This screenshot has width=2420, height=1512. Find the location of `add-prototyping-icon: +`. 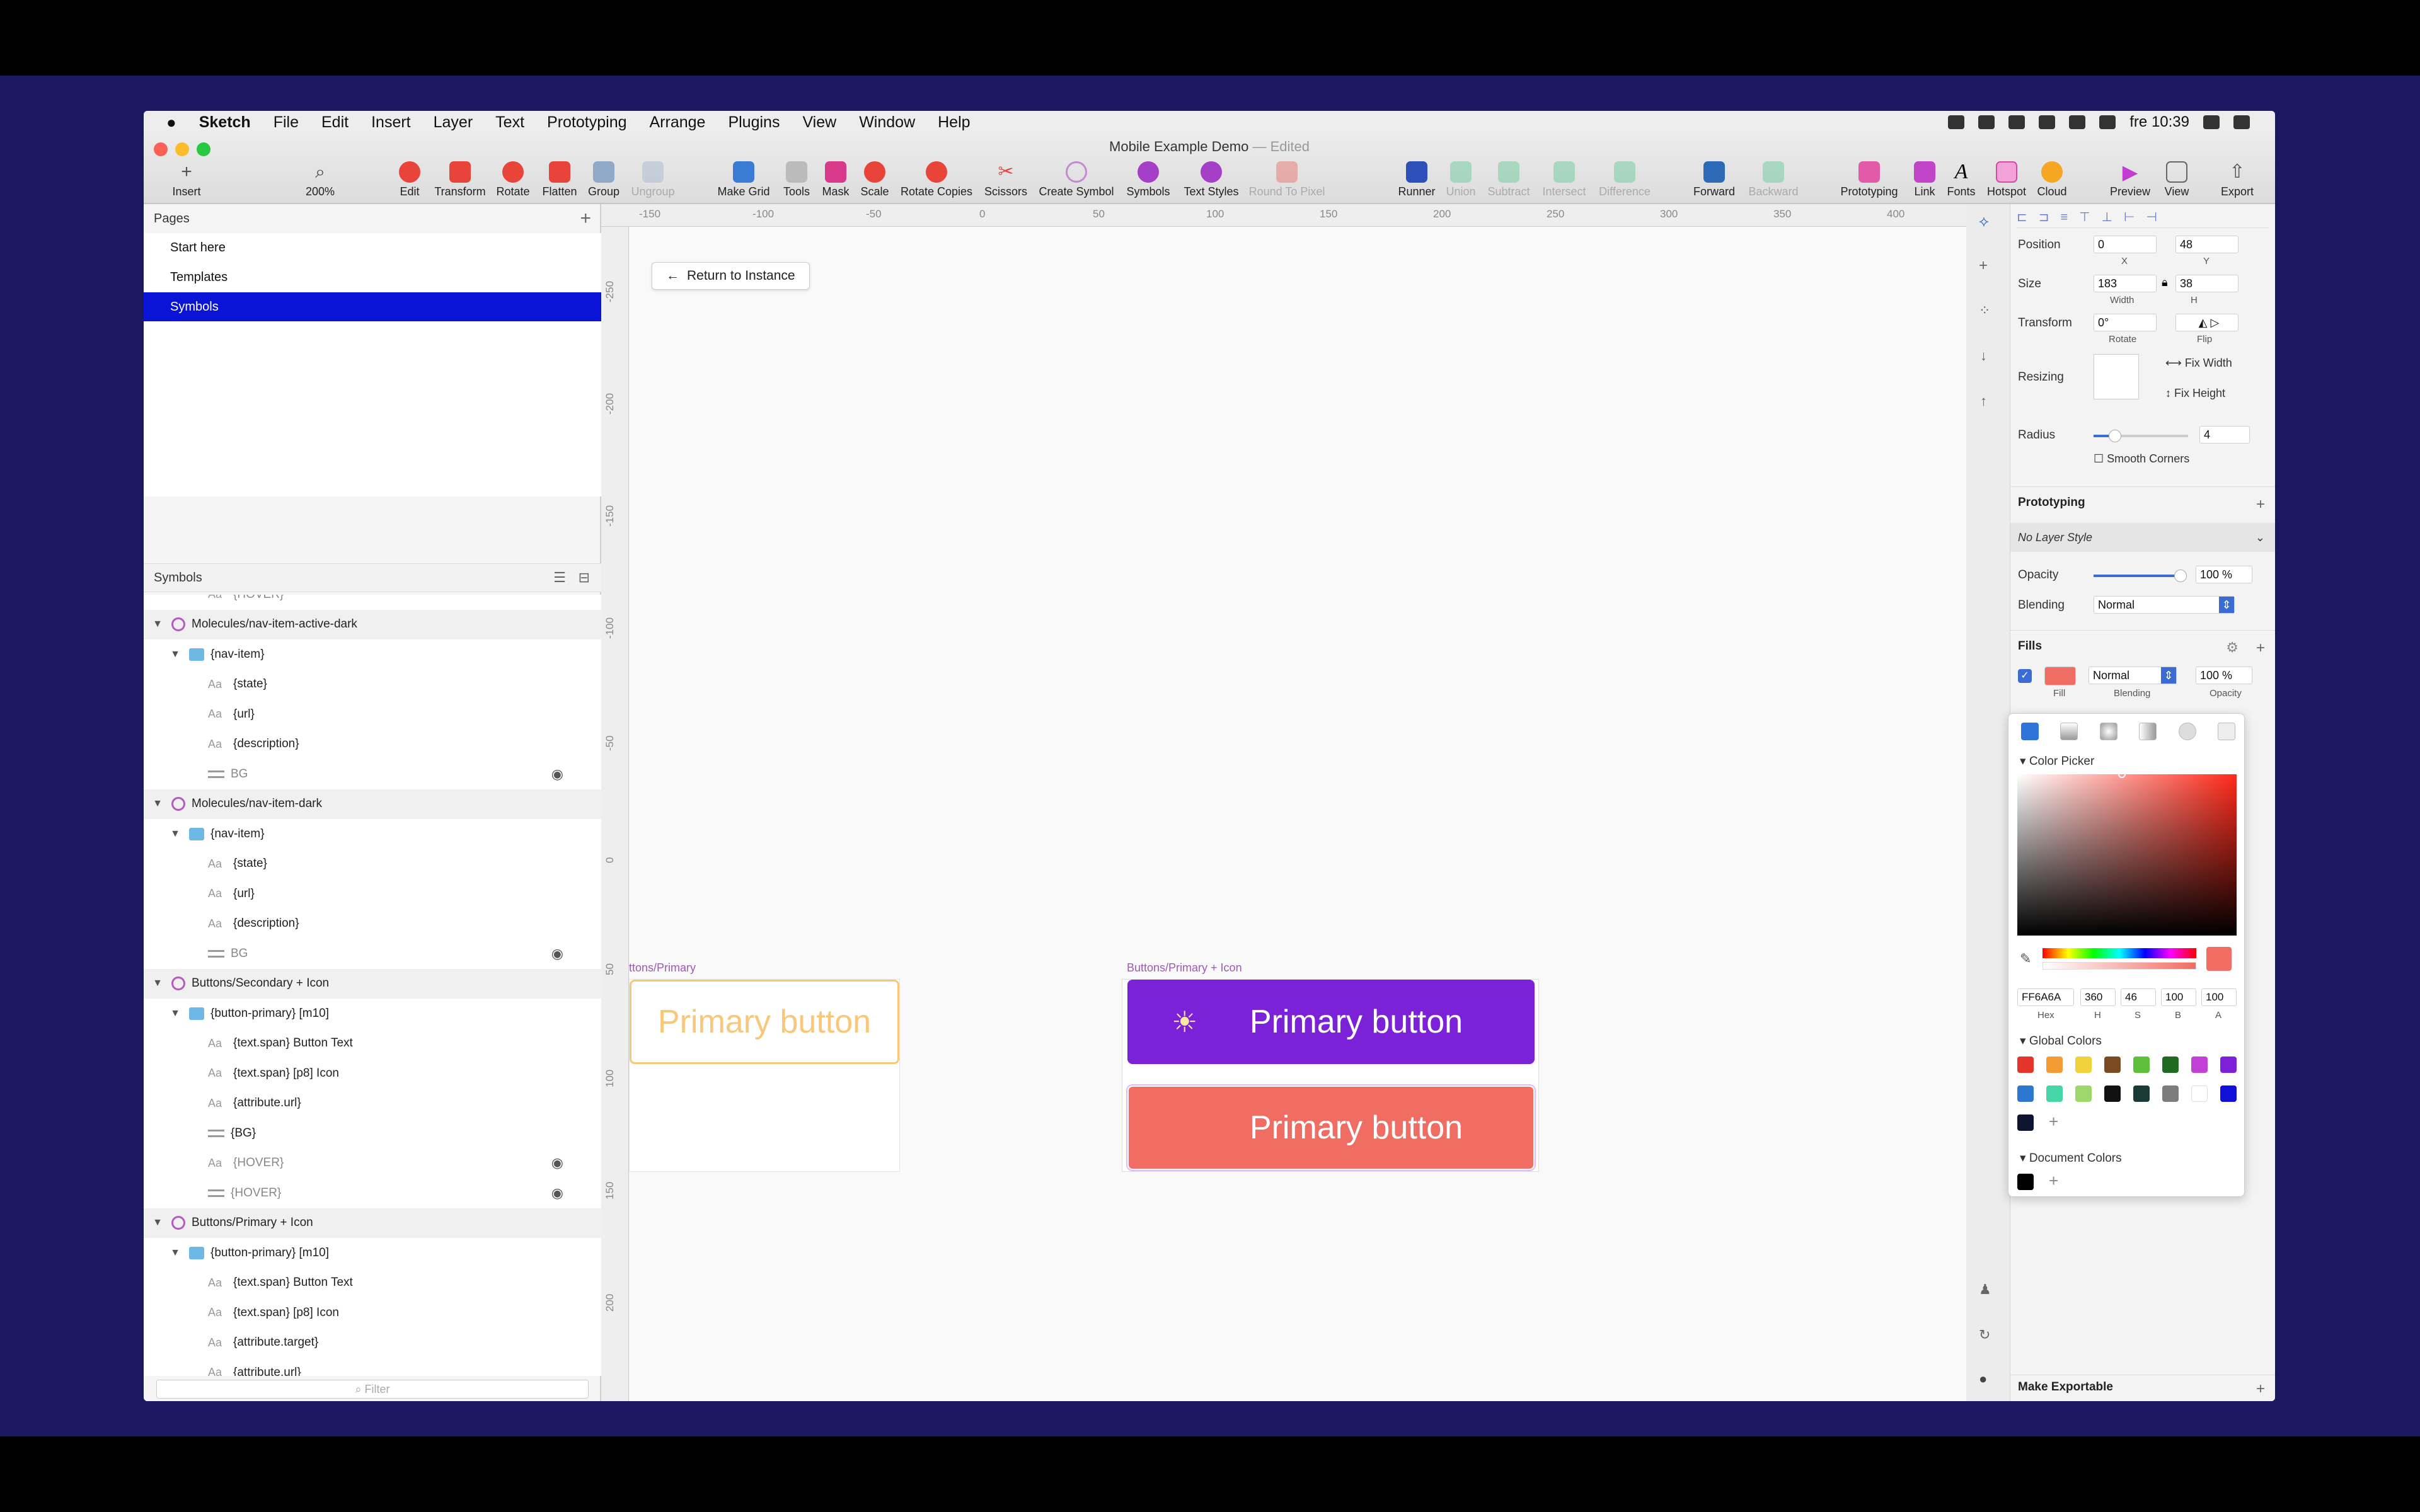

add-prototyping-icon: + is located at coordinates (2260, 504).